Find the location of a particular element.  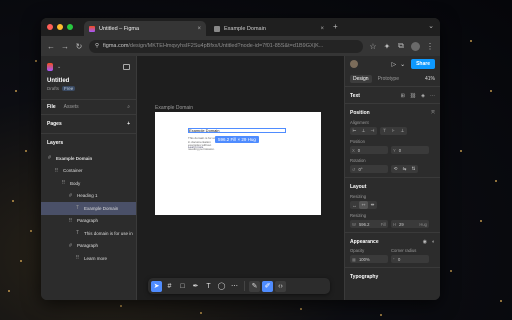

tab-figma: Untitled – Figma × is located at coordinates (145, 28).